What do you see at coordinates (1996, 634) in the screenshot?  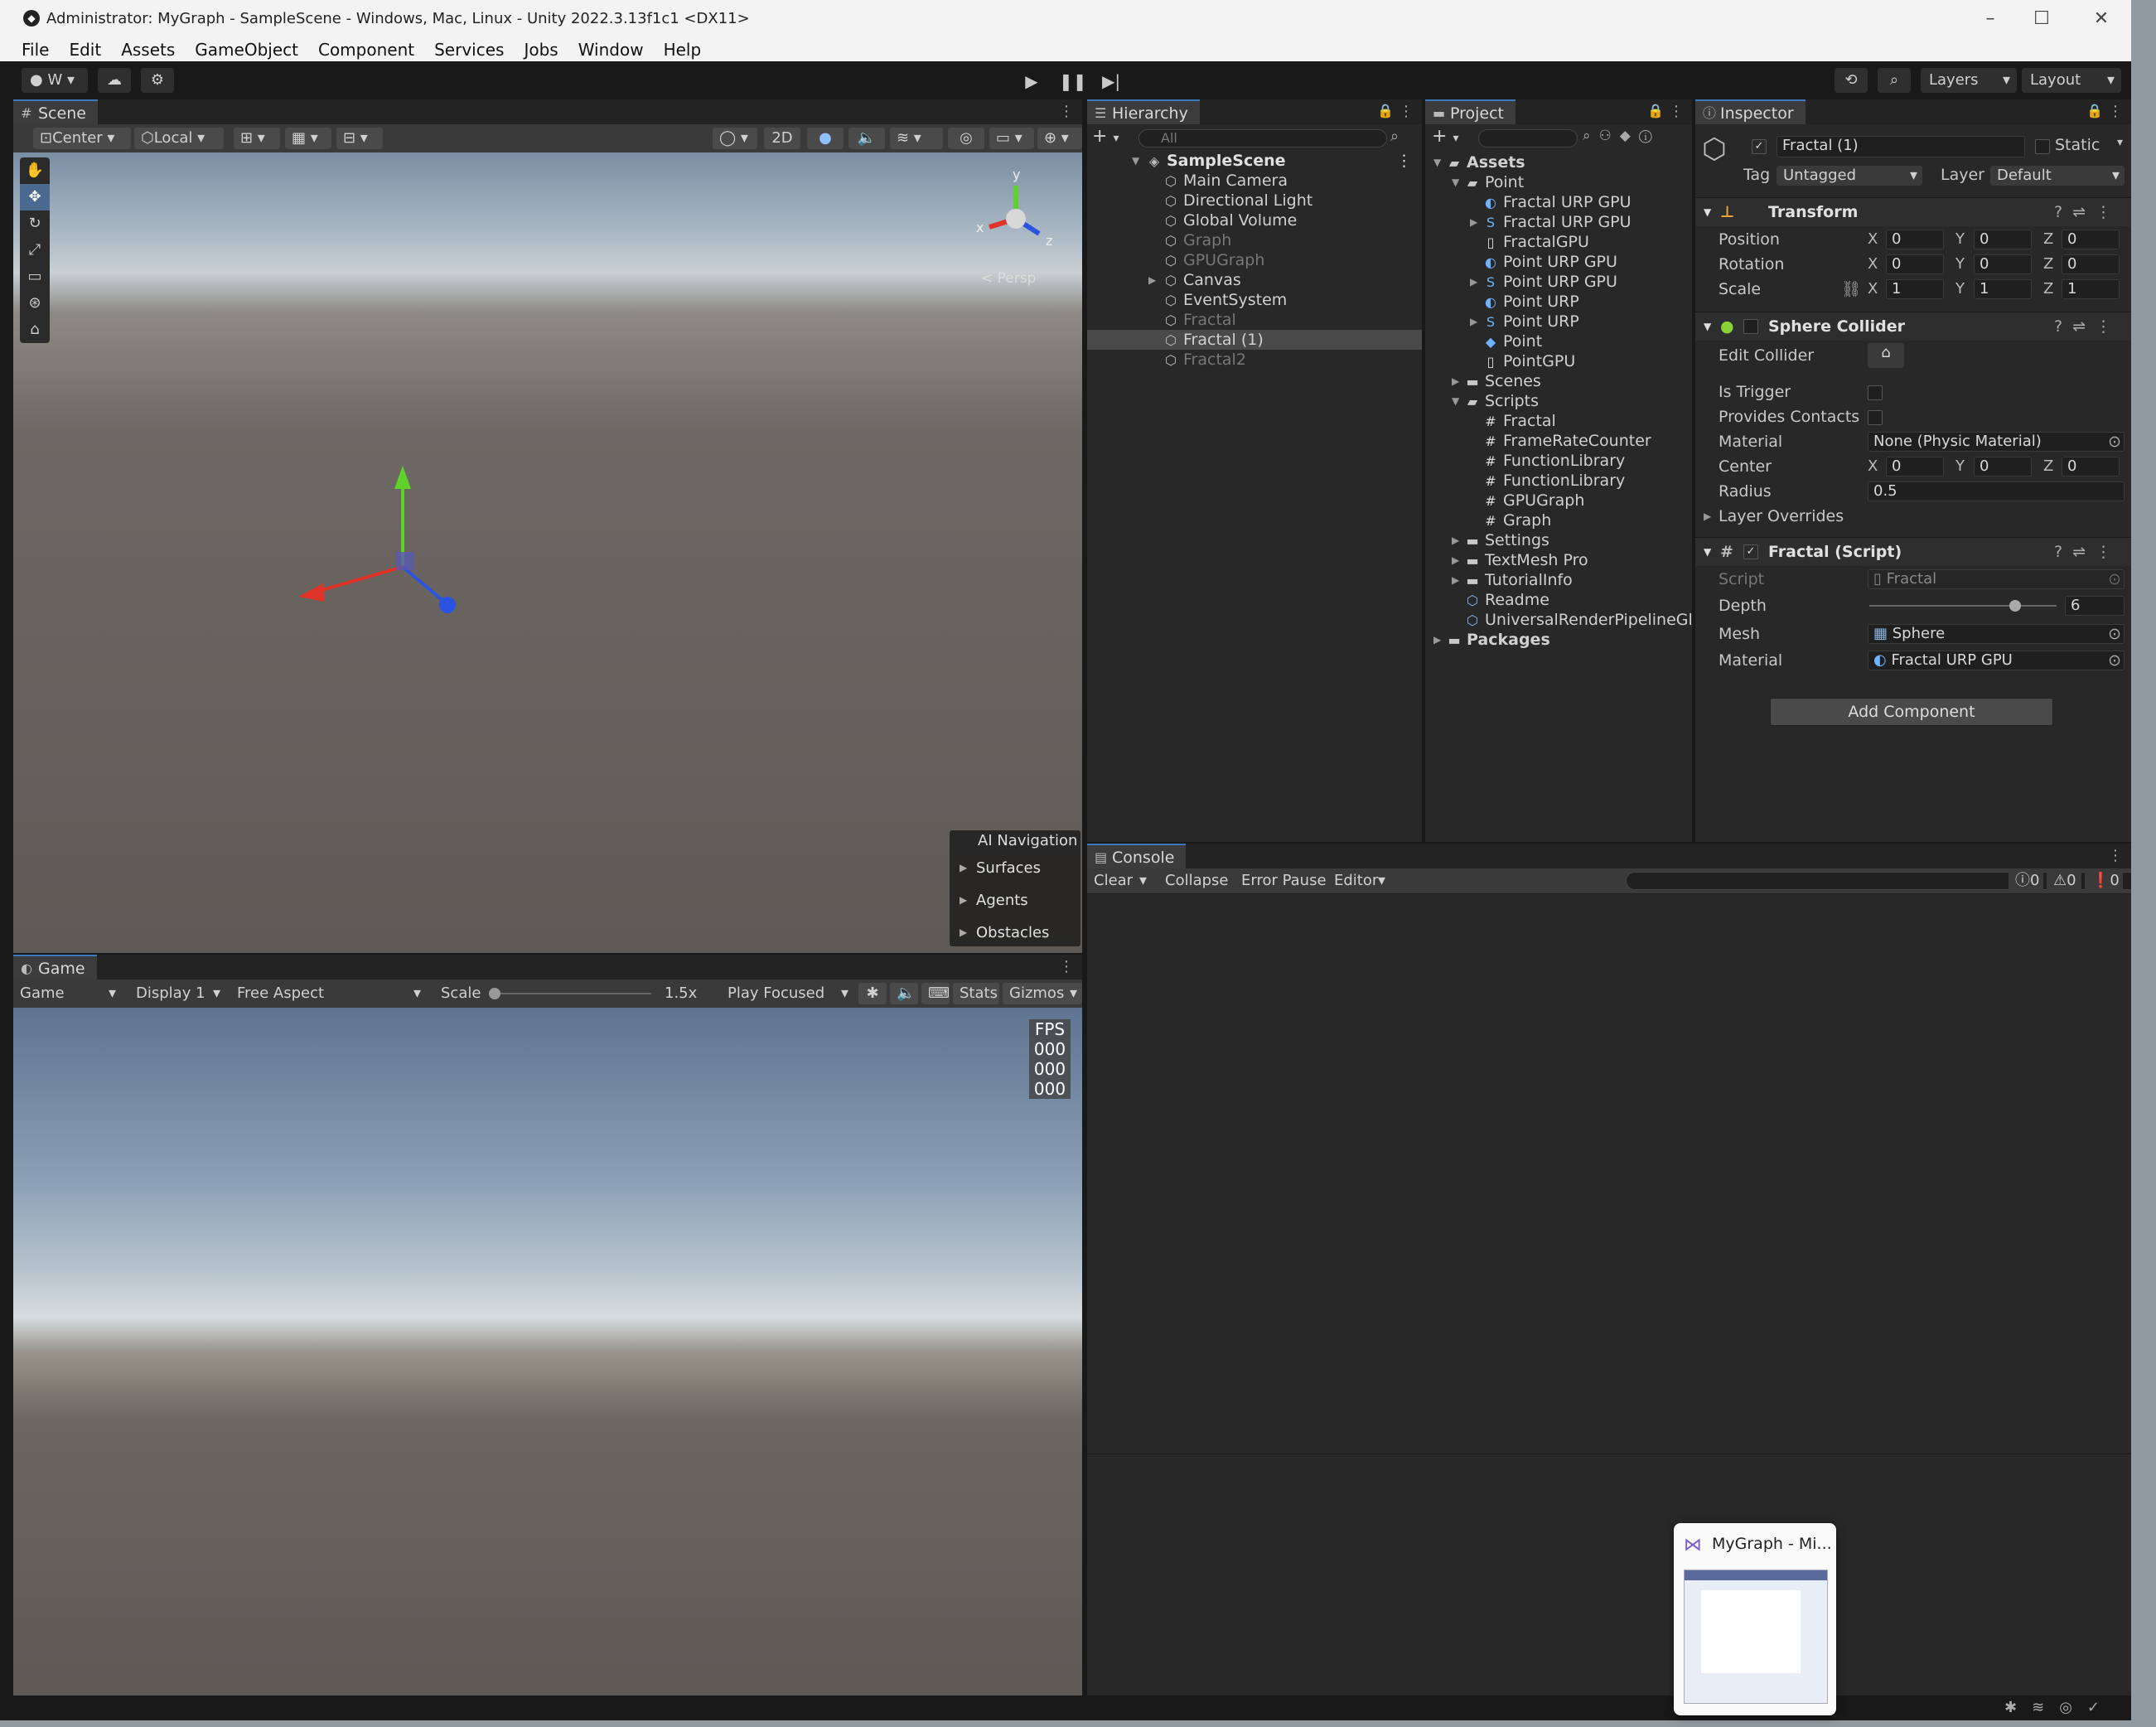 I see `mesh-field: ▦ Sphere` at bounding box center [1996, 634].